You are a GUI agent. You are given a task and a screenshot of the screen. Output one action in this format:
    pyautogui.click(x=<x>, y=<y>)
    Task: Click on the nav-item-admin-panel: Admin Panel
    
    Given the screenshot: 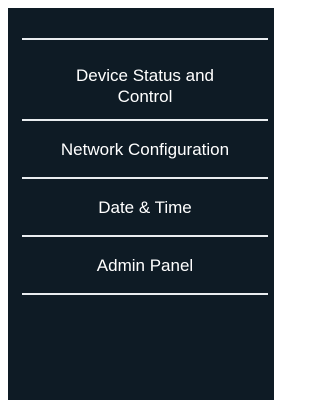 What is the action you would take?
    pyautogui.click(x=145, y=265)
    